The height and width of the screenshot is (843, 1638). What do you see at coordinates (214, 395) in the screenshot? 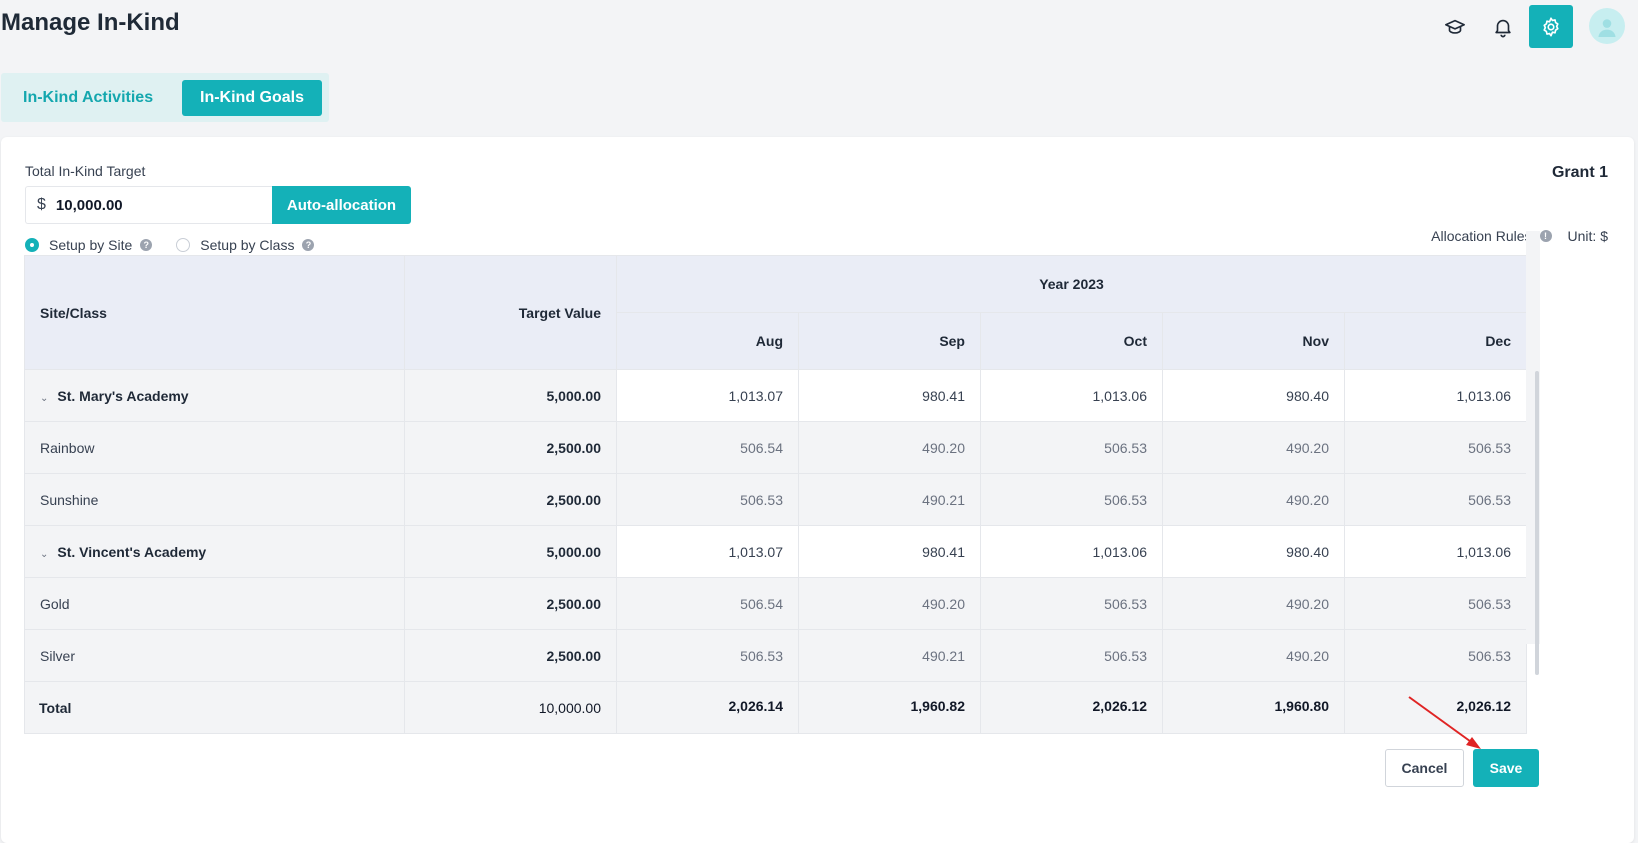
I see `site-name-cell: ⌄ St. Mary's Academy` at bounding box center [214, 395].